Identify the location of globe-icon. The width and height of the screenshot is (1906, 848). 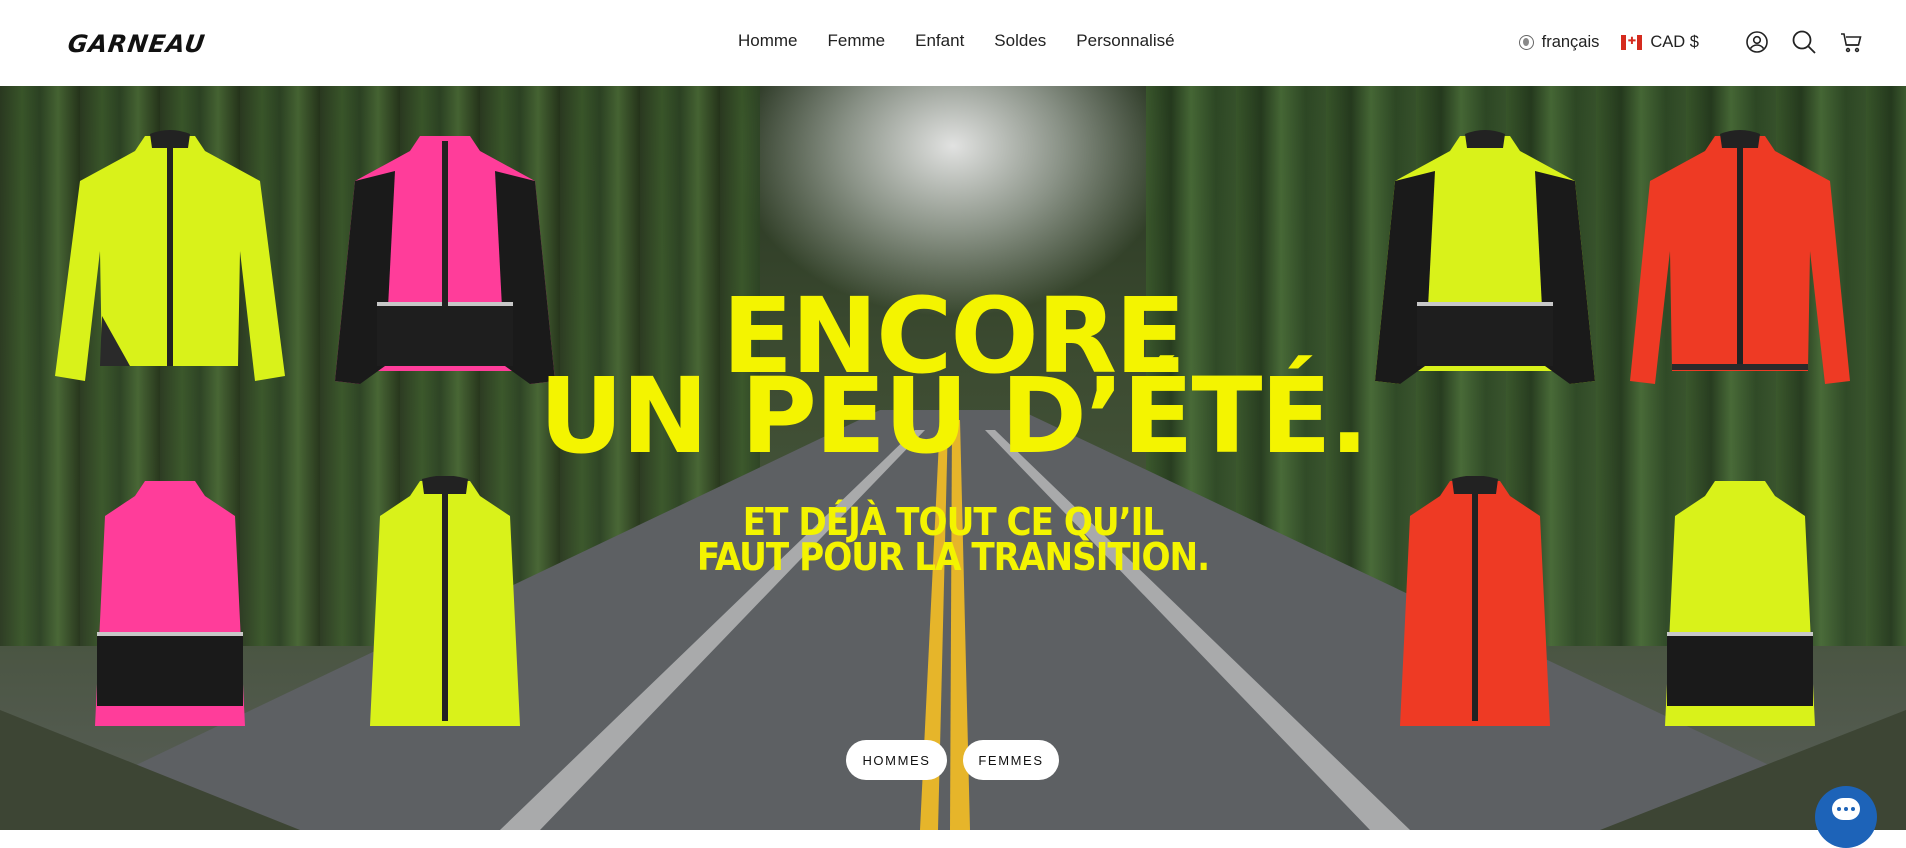
(1526, 42).